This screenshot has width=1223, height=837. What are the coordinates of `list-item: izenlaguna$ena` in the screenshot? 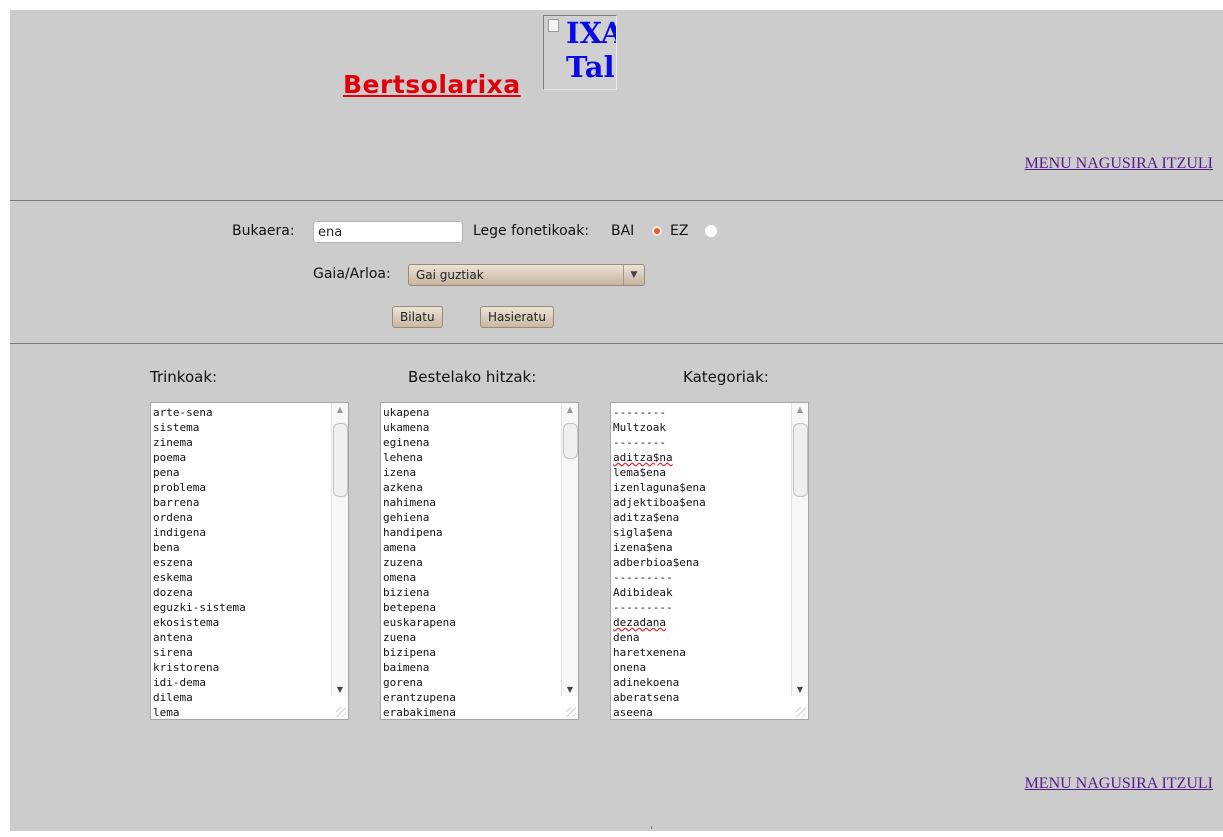 It's located at (710, 487).